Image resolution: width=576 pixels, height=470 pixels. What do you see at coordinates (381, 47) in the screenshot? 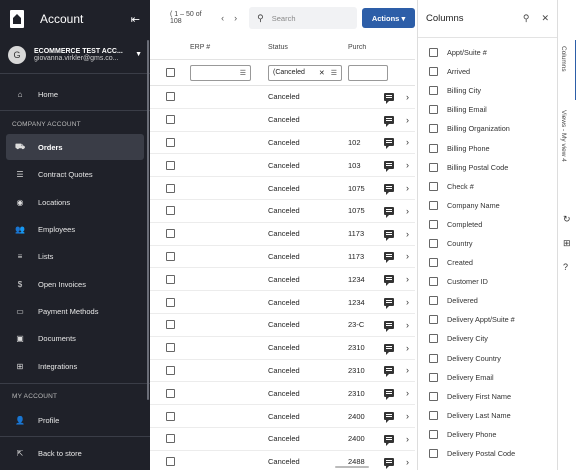
I see `column-header-purchase-order: Purch` at bounding box center [381, 47].